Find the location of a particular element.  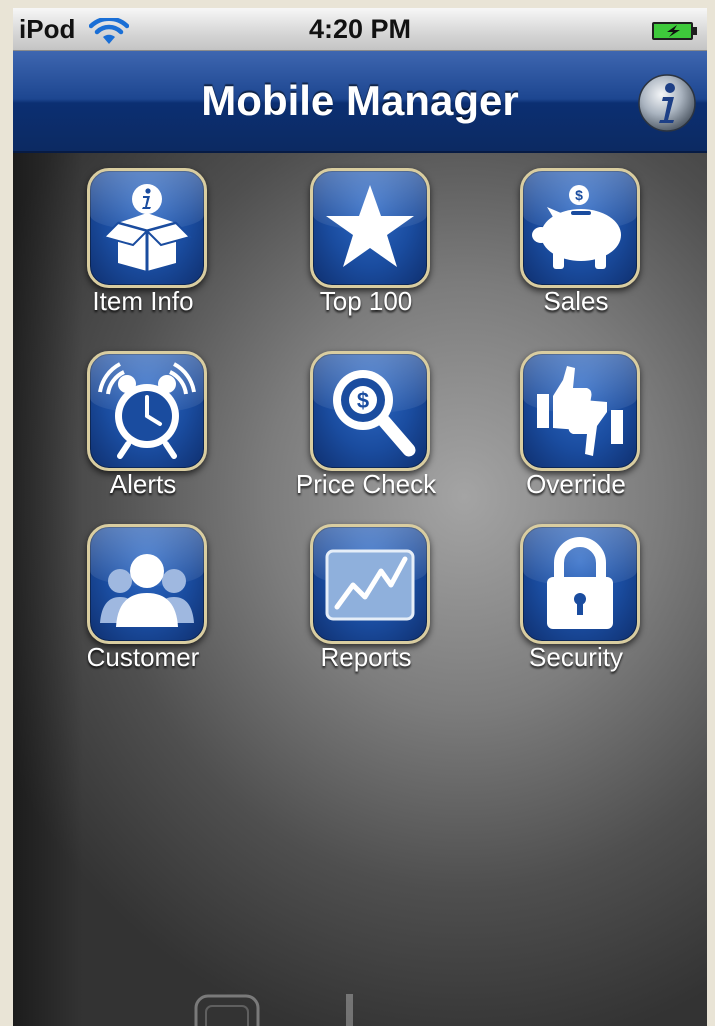

faded-decoration is located at coordinates (273, 1010).